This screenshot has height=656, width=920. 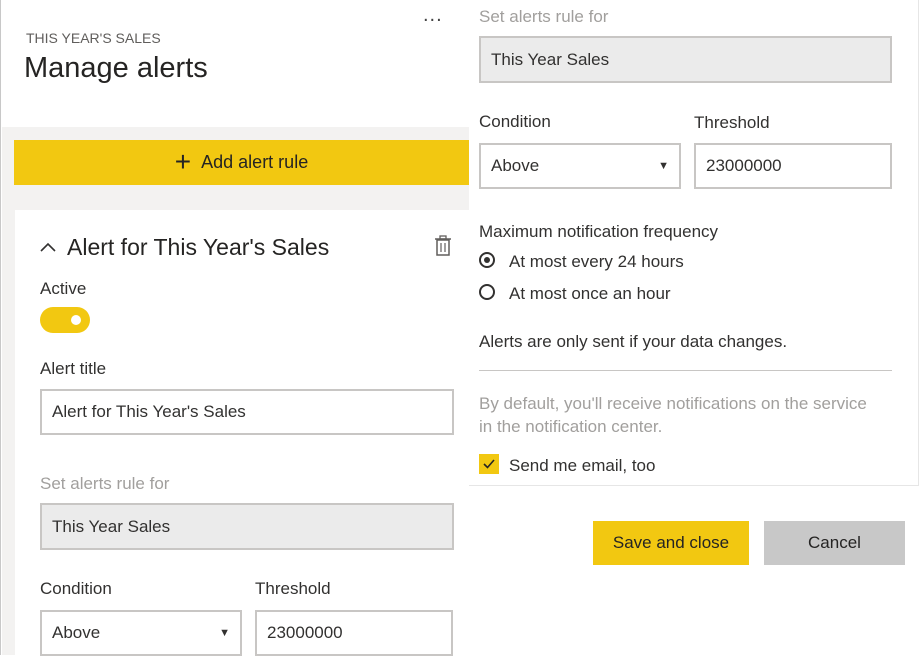 What do you see at coordinates (198, 247) in the screenshot?
I see `alert-heading: Alert for This Year's Sales` at bounding box center [198, 247].